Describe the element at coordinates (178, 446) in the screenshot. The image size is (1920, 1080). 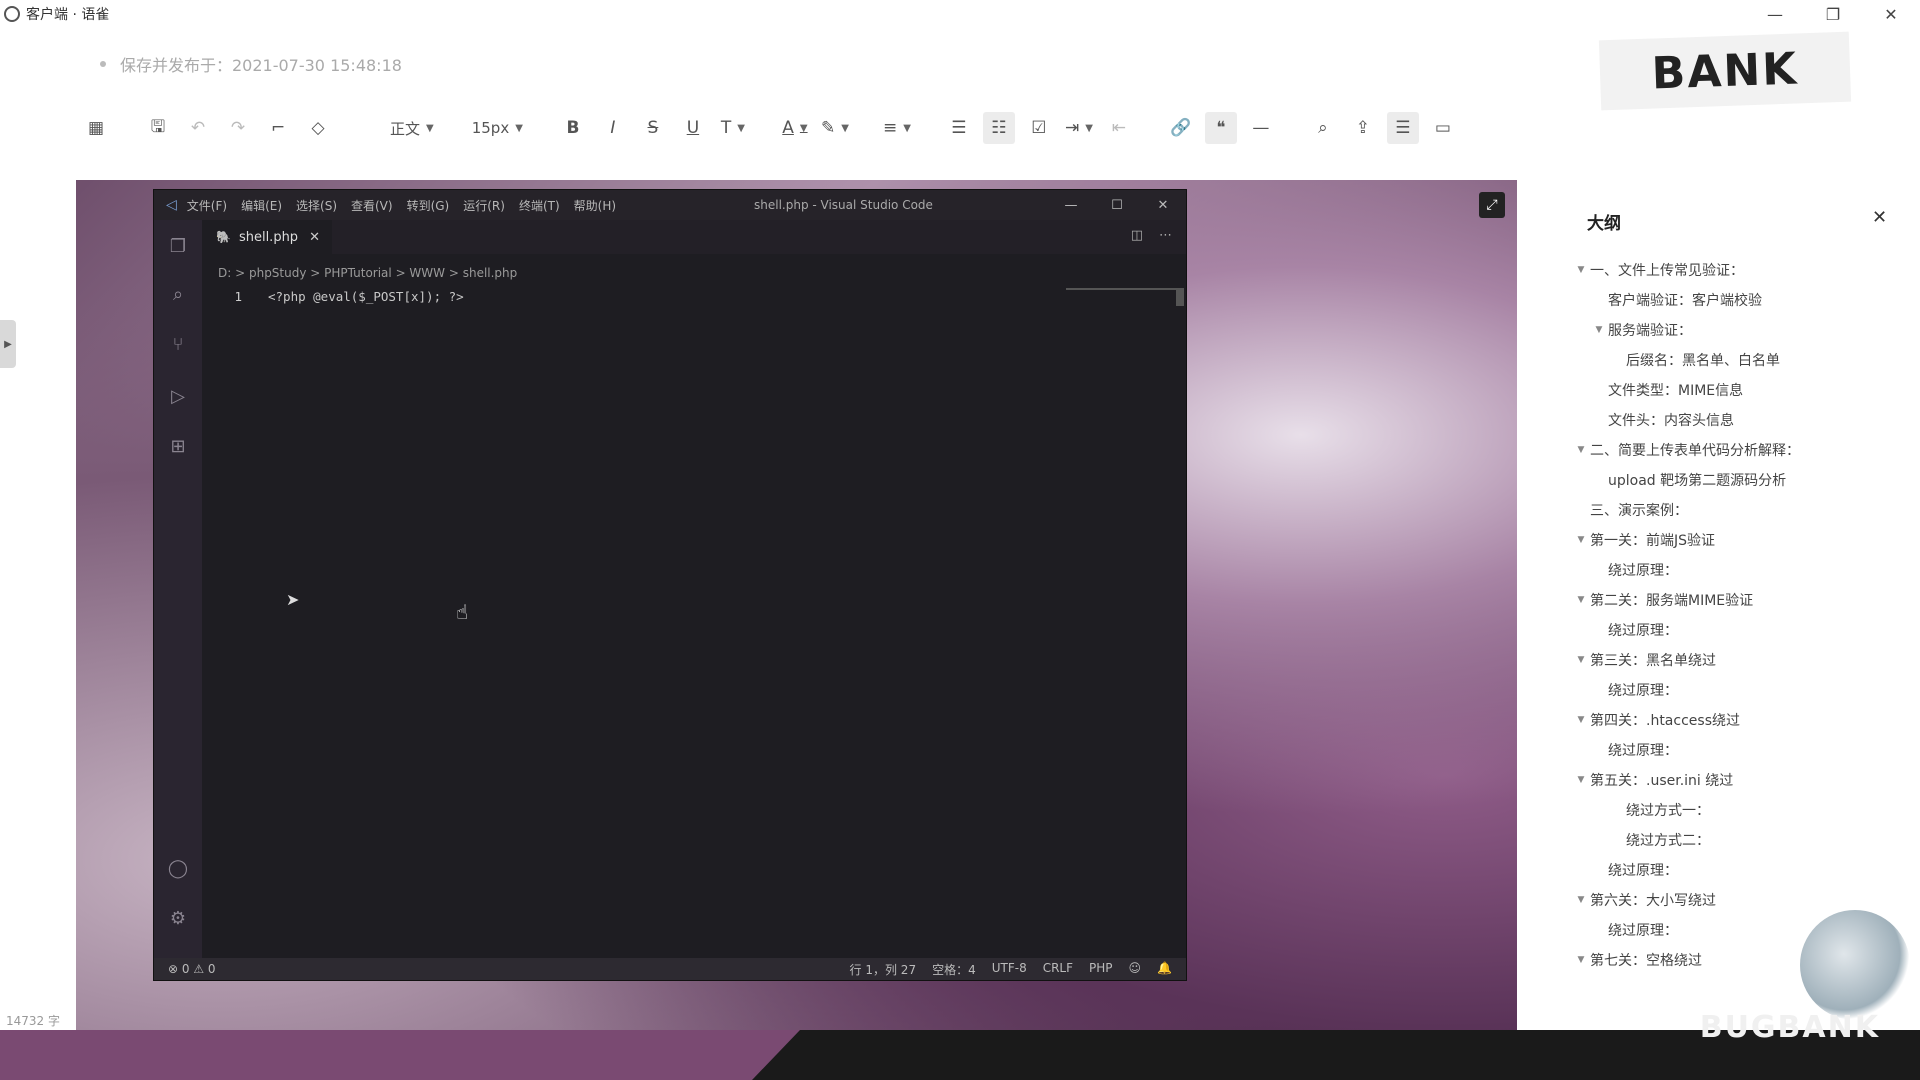
I see `extensions-icon: ⊞` at that location.